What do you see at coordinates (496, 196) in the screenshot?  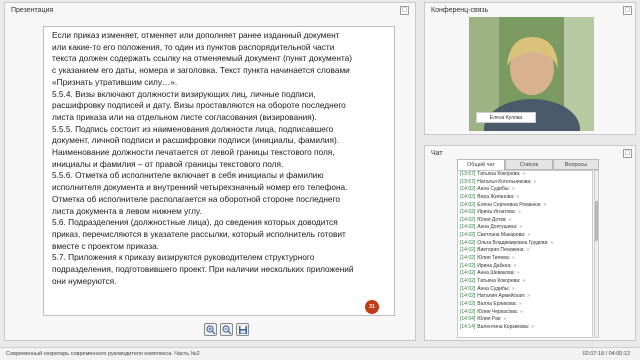 I see `message-author: Вера Жиганова:` at bounding box center [496, 196].